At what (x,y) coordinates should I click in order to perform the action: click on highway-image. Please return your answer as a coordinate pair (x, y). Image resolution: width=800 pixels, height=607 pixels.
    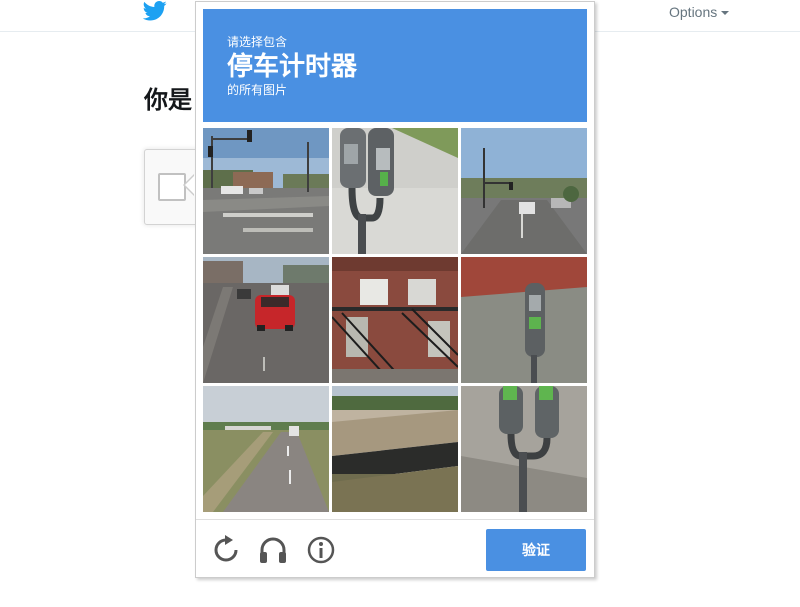
    Looking at the image, I should click on (266, 449).